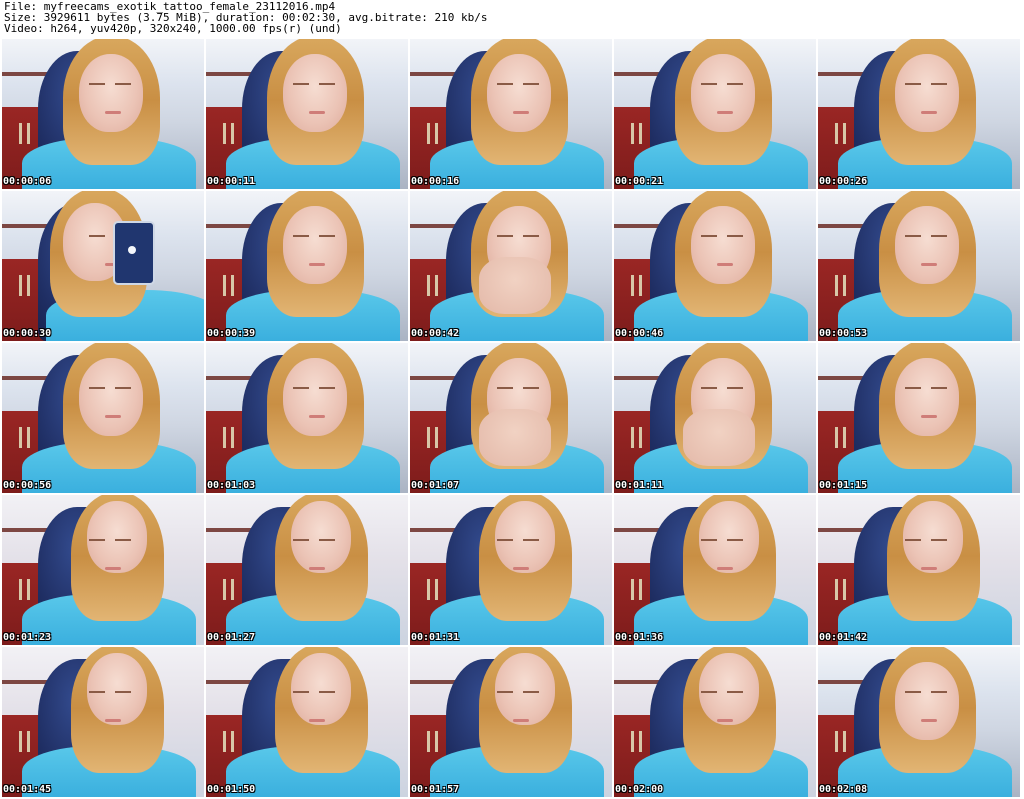 This screenshot has width=1024, height=799. What do you see at coordinates (435, 333) in the screenshot?
I see `thumbnail-timestamp: 00:00:42` at bounding box center [435, 333].